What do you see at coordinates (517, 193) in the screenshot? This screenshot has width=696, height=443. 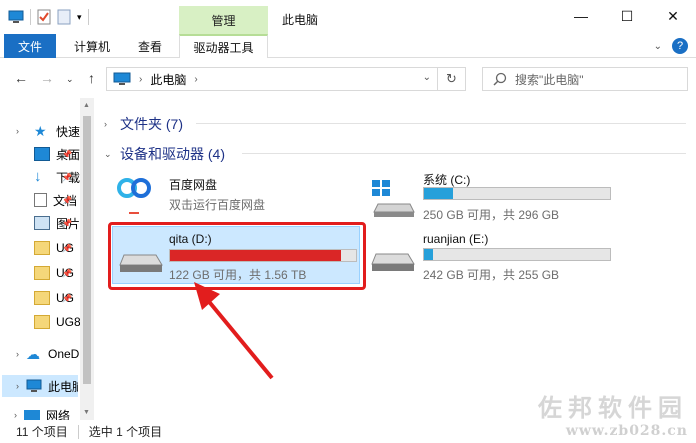 I see `drive-c-usage-bar` at bounding box center [517, 193].